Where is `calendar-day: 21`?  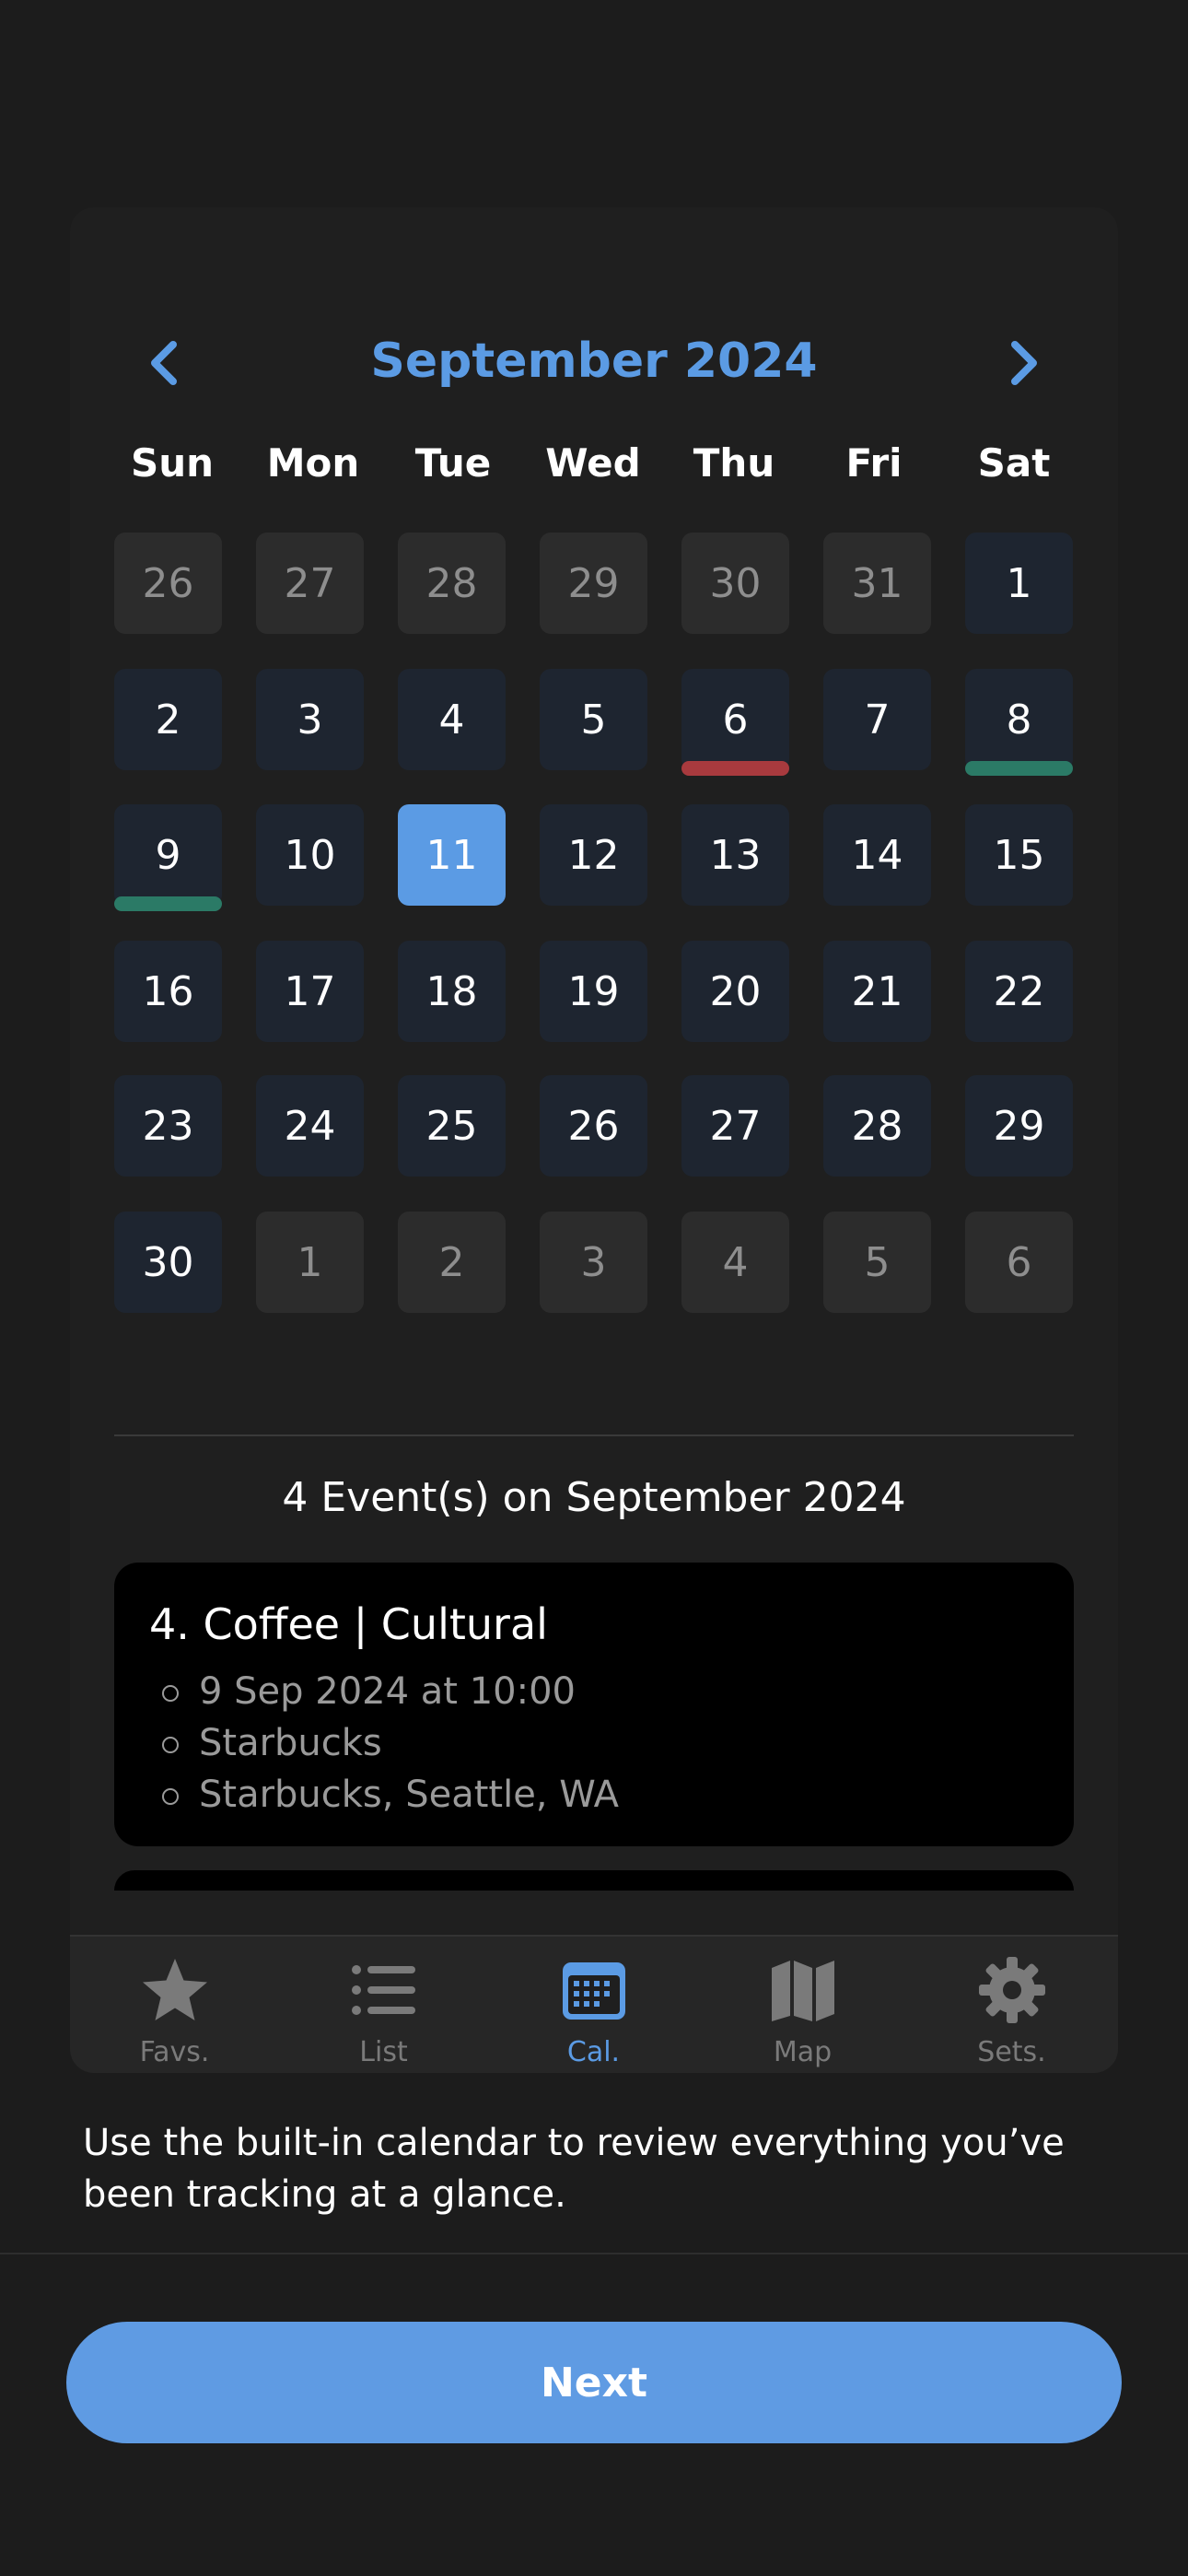
calendar-day: 21 is located at coordinates (877, 991).